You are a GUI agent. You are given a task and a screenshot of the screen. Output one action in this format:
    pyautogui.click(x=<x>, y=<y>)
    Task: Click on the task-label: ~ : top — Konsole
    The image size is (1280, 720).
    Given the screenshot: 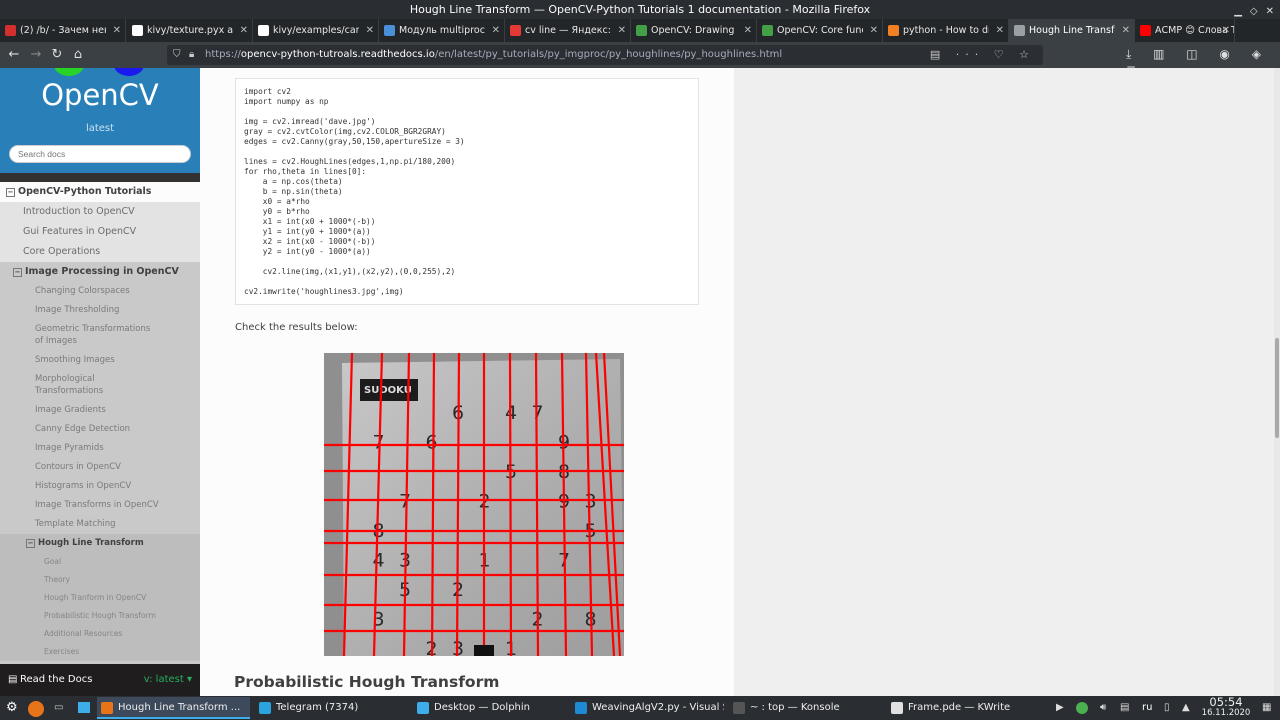 What is the action you would take?
    pyautogui.click(x=795, y=707)
    